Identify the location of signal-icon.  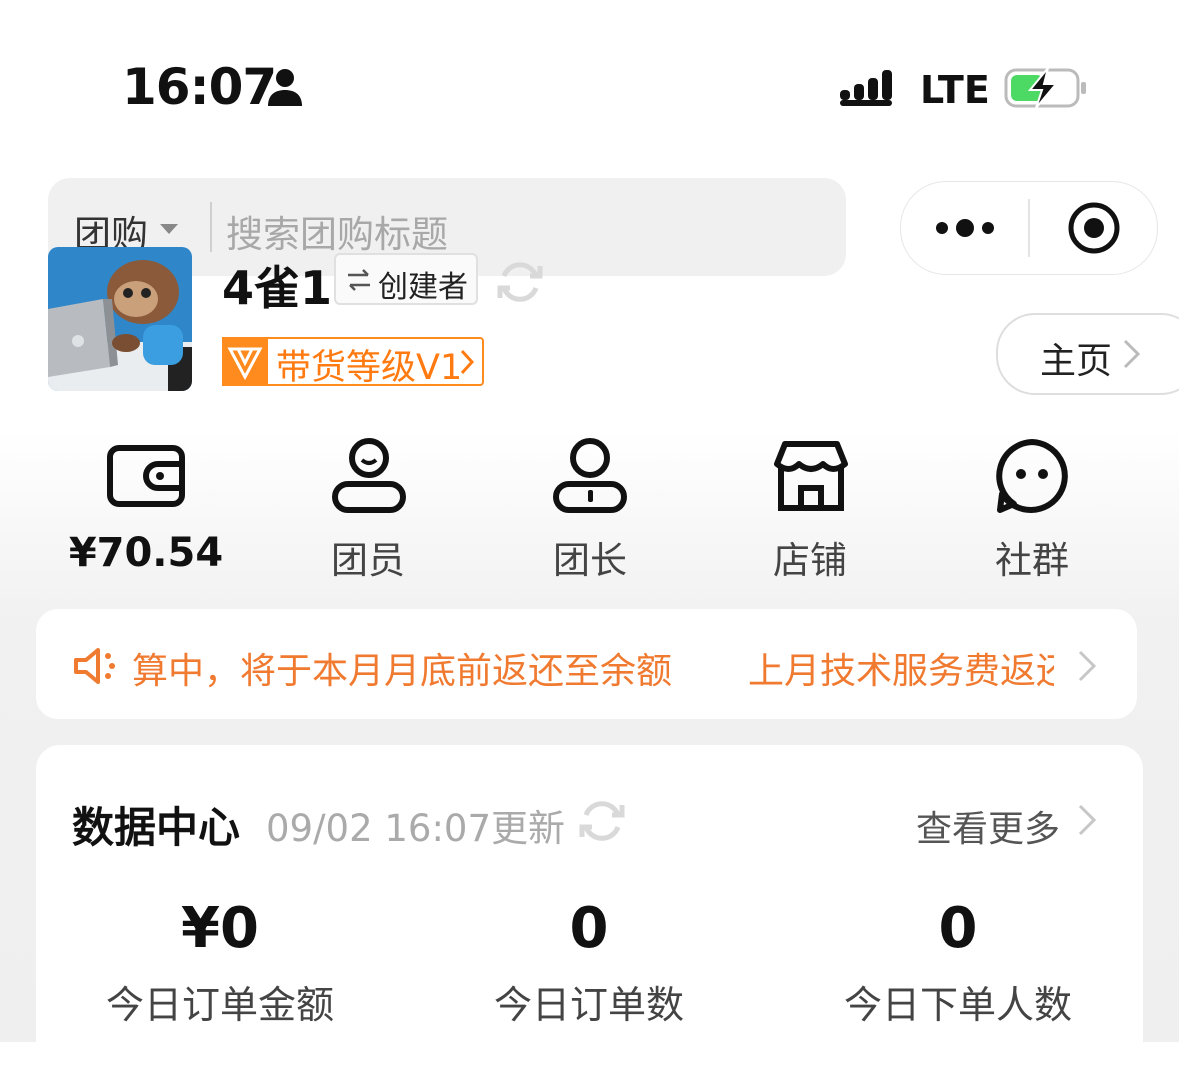
(866, 88).